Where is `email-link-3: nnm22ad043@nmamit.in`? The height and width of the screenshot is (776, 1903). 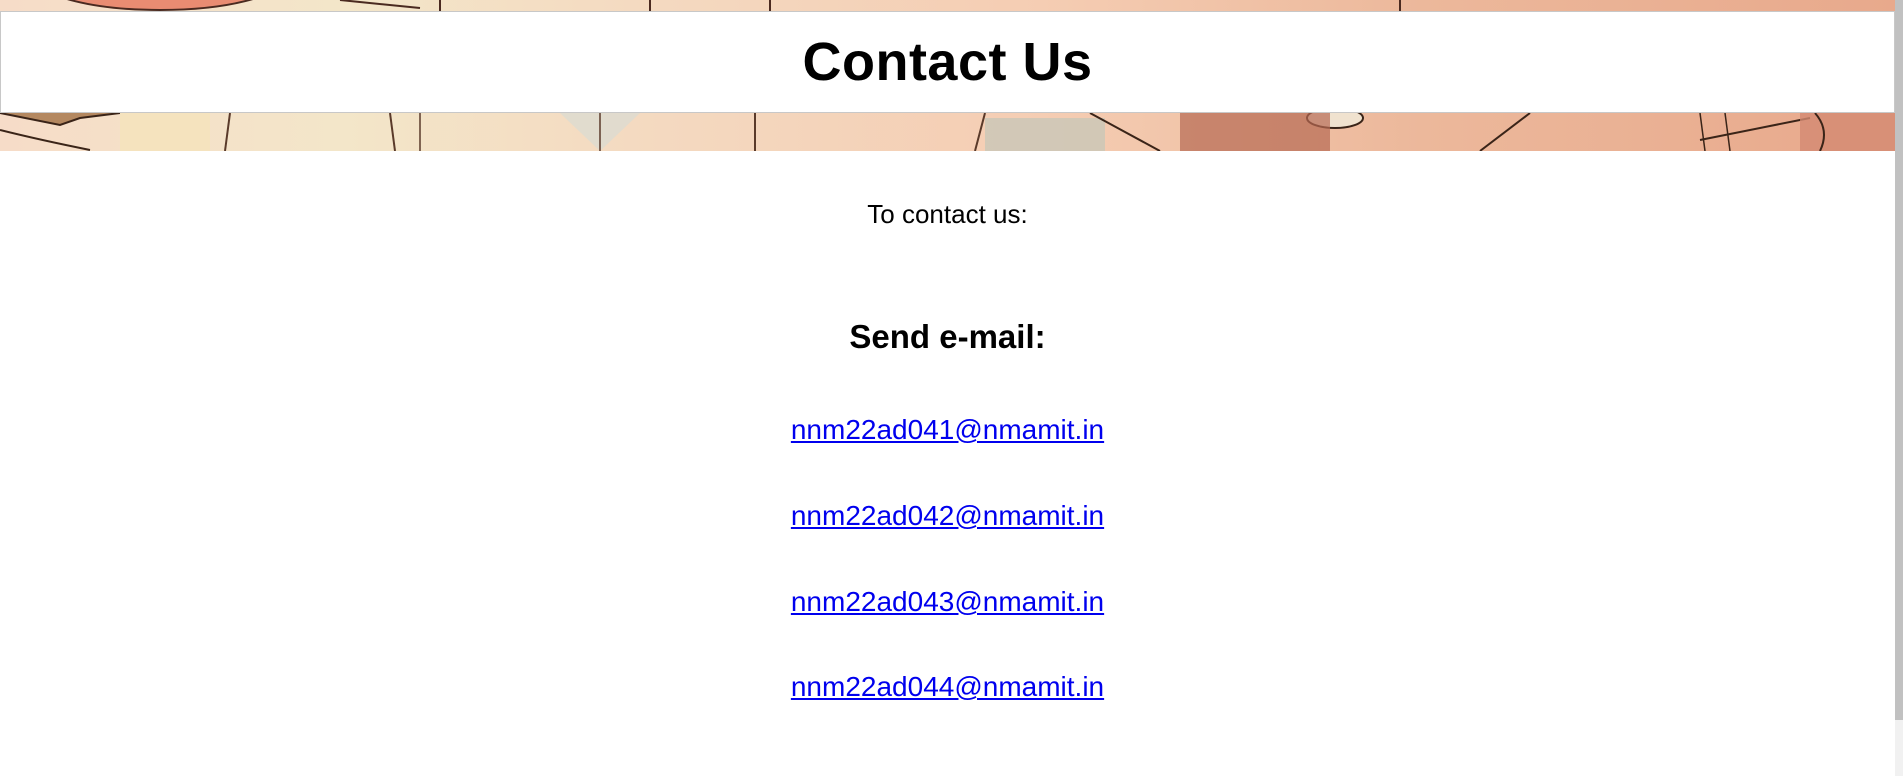 email-link-3: nnm22ad043@nmamit.in is located at coordinates (947, 601).